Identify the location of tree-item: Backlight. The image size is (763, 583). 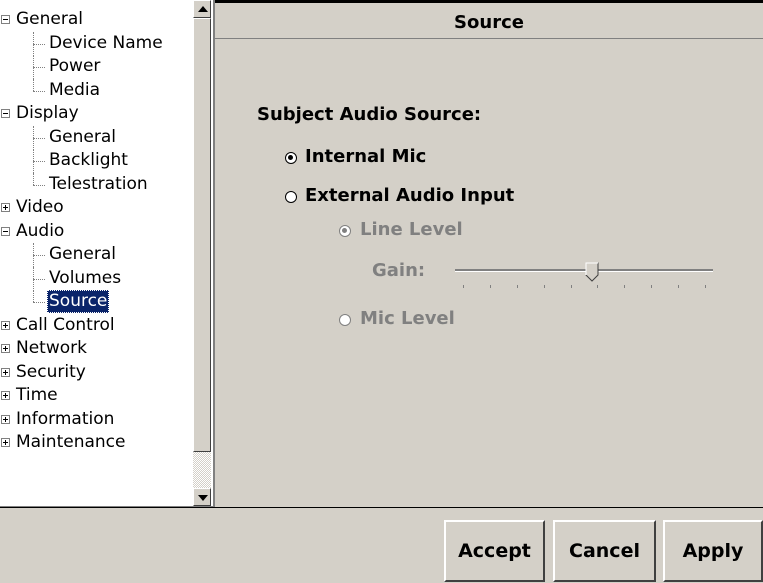
(96, 161).